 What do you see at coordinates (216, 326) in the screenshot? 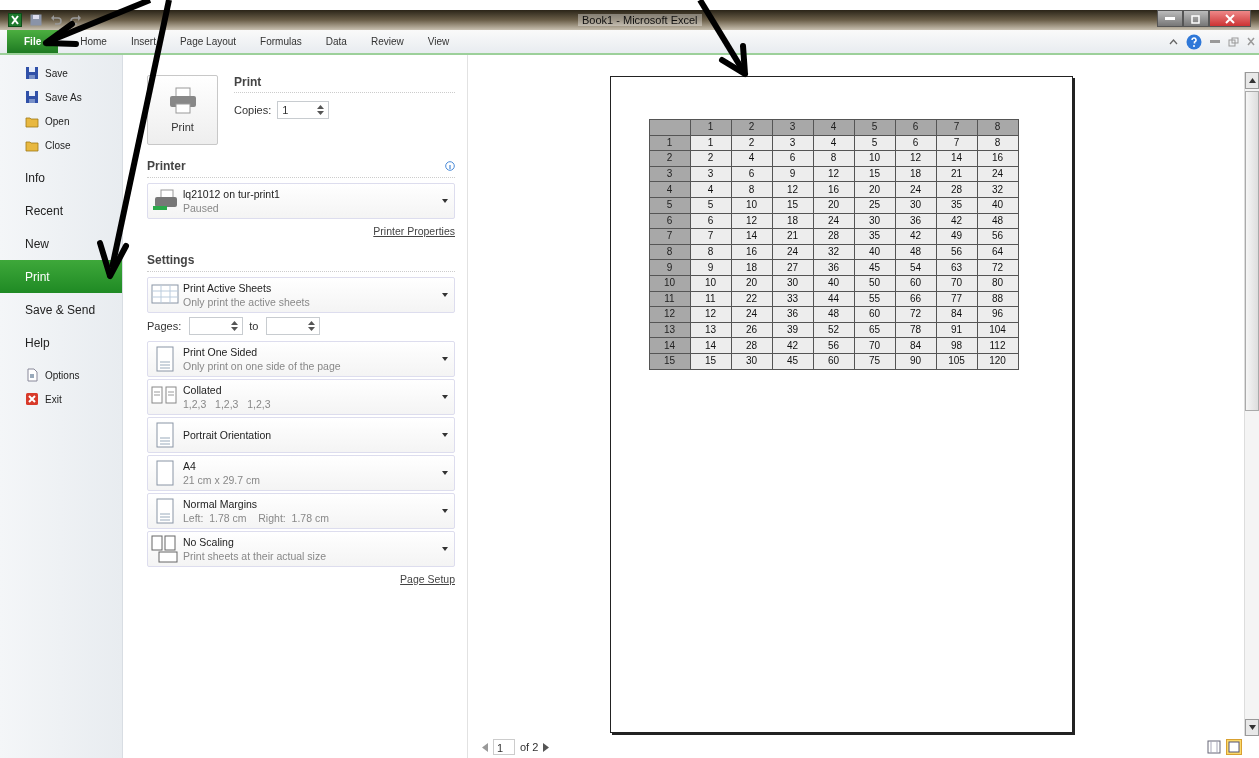
I see `from-page-field` at bounding box center [216, 326].